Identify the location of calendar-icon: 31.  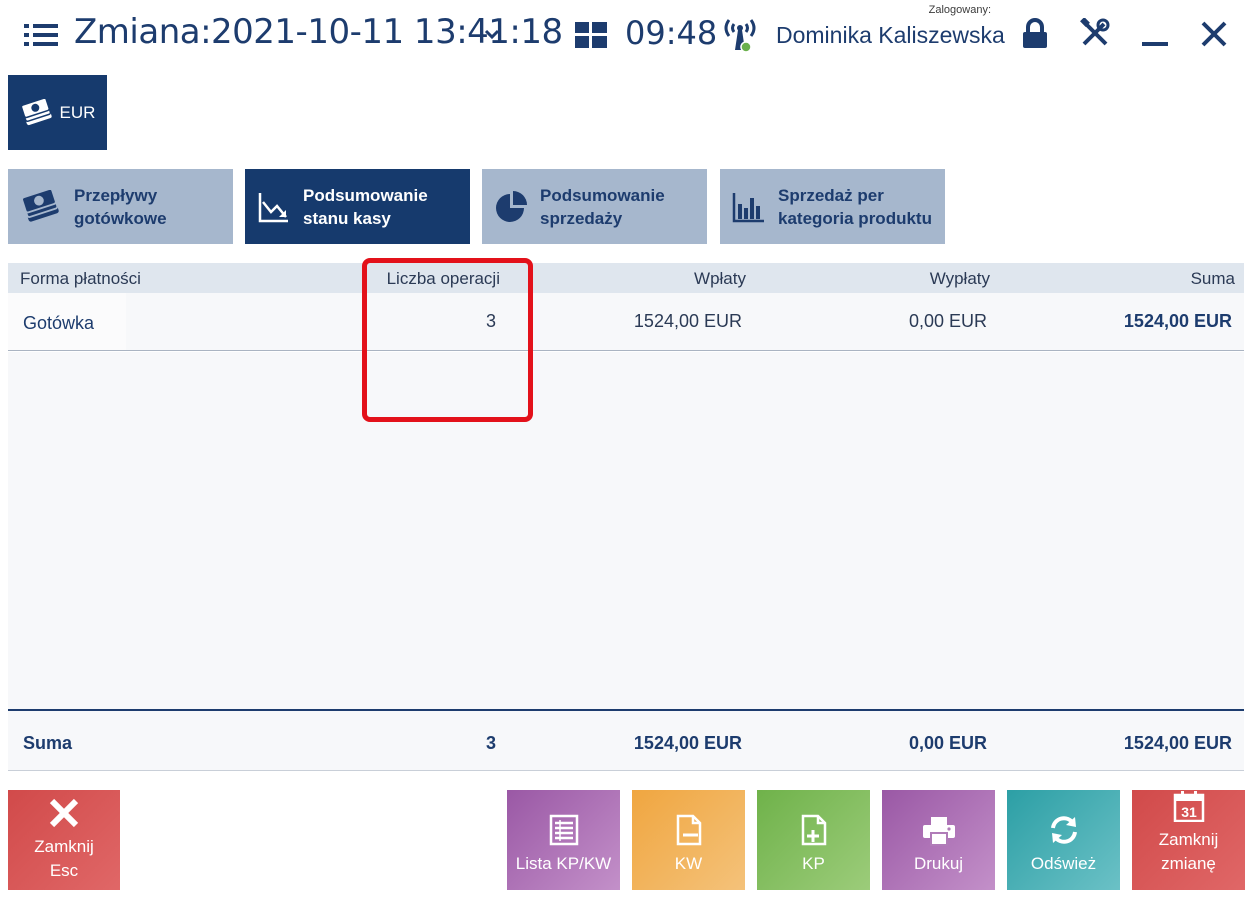
(1188, 806).